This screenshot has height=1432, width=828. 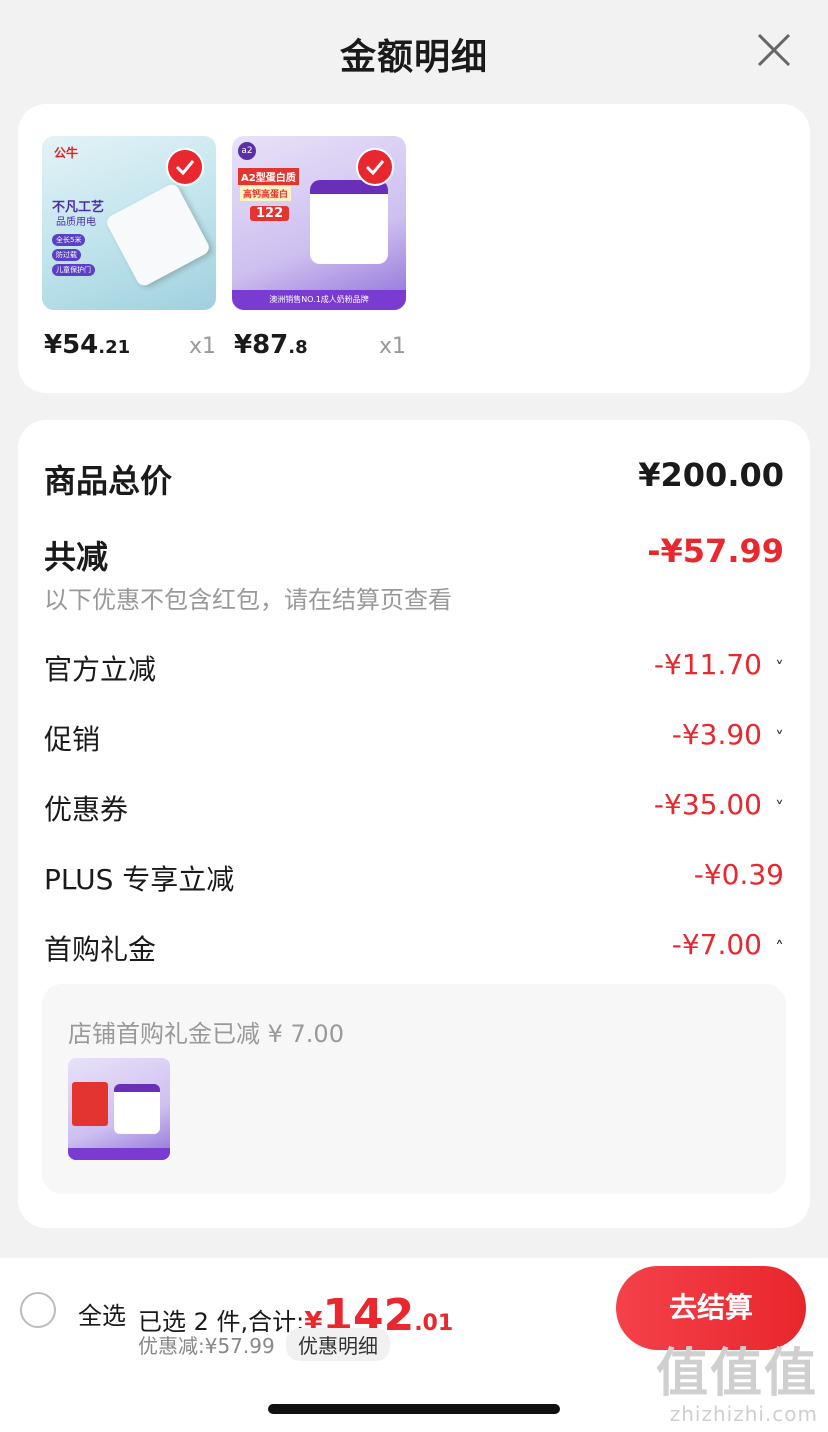 What do you see at coordinates (100, 669) in the screenshot?
I see `discount-label: 官方立减` at bounding box center [100, 669].